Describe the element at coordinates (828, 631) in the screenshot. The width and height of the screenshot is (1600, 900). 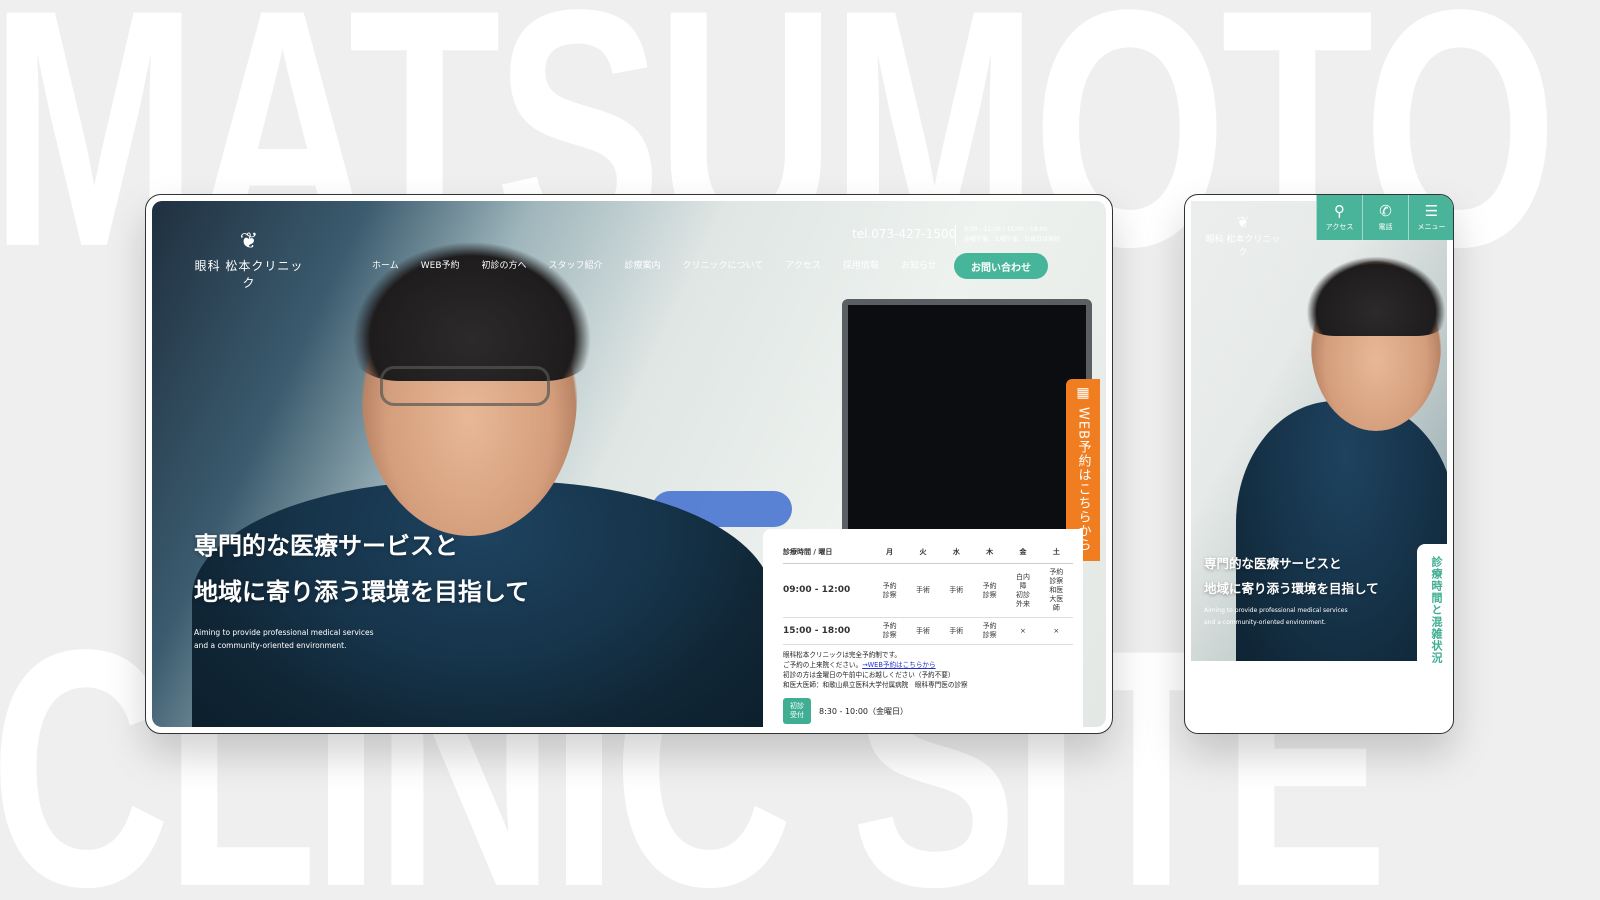
I see `time-afternoon: 15:00 - 18:00` at that location.